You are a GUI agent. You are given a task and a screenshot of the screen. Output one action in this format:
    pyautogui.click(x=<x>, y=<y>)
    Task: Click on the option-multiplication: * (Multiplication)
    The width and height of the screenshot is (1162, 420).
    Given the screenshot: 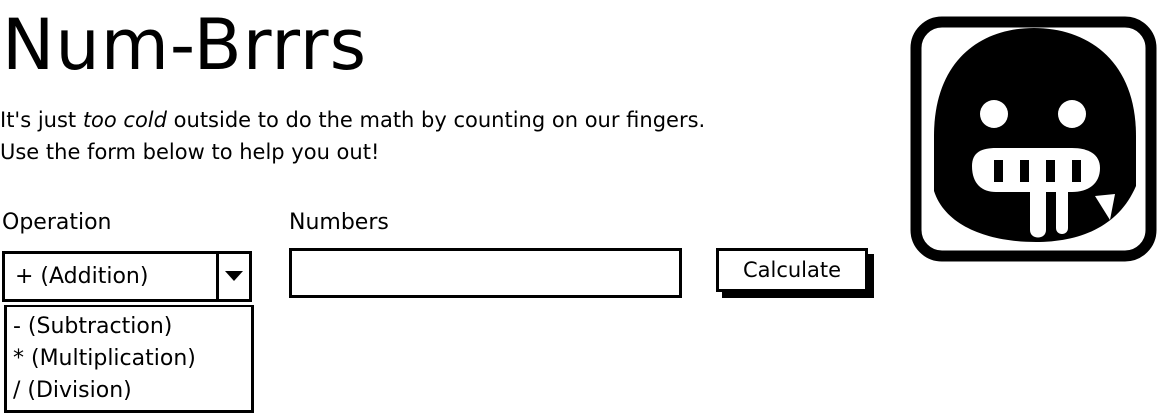 What is the action you would take?
    pyautogui.click(x=129, y=359)
    